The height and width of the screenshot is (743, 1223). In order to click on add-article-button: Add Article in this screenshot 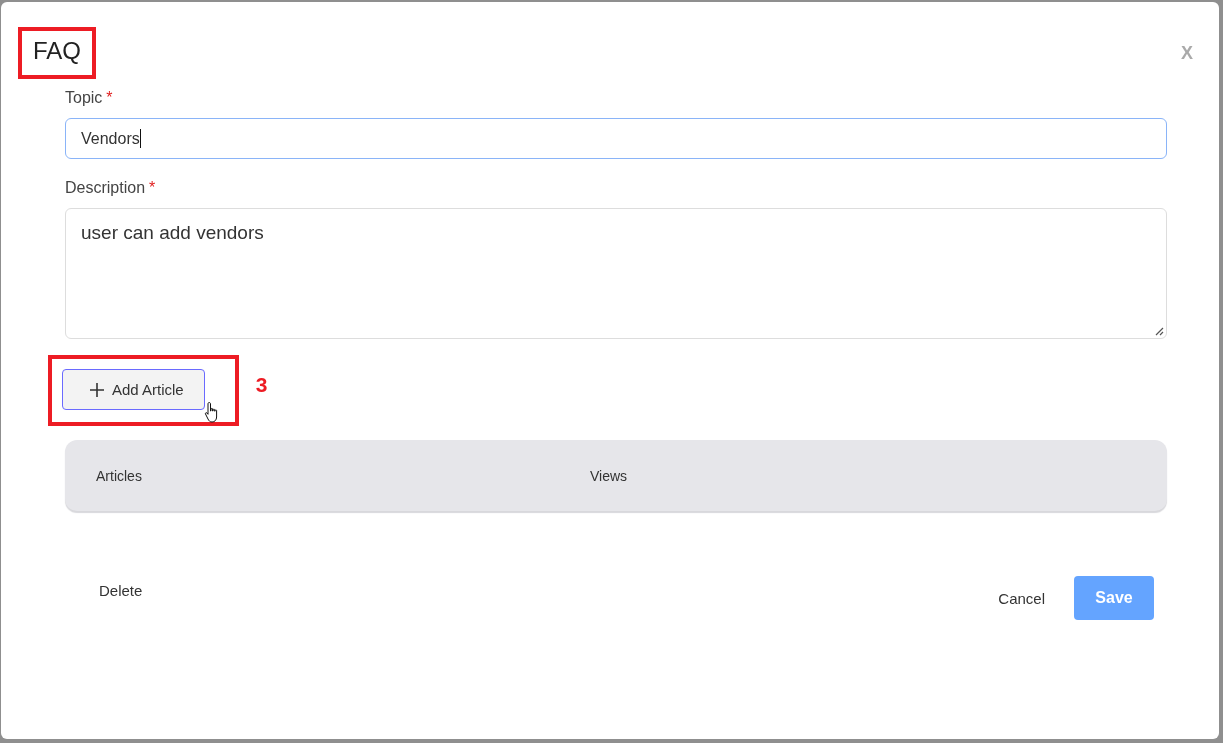, I will do `click(133, 389)`.